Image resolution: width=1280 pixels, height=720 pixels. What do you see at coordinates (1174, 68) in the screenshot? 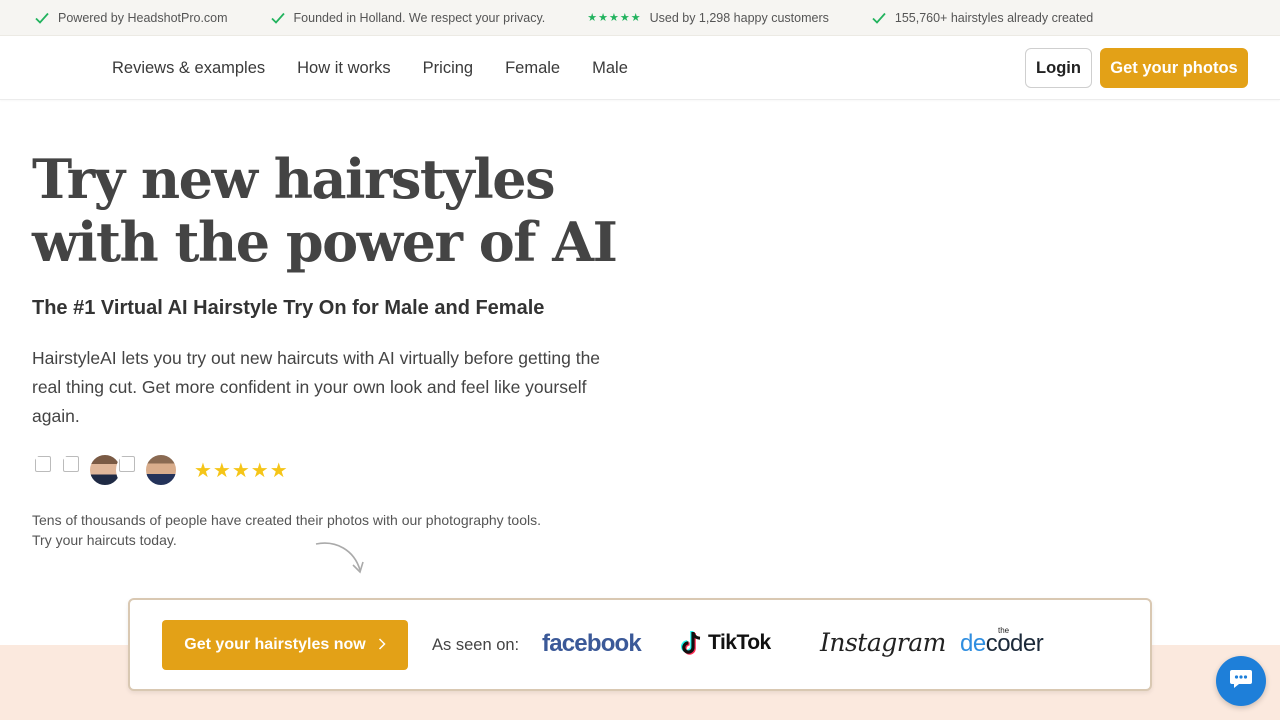
I see `get-photos-button: Get your photos` at bounding box center [1174, 68].